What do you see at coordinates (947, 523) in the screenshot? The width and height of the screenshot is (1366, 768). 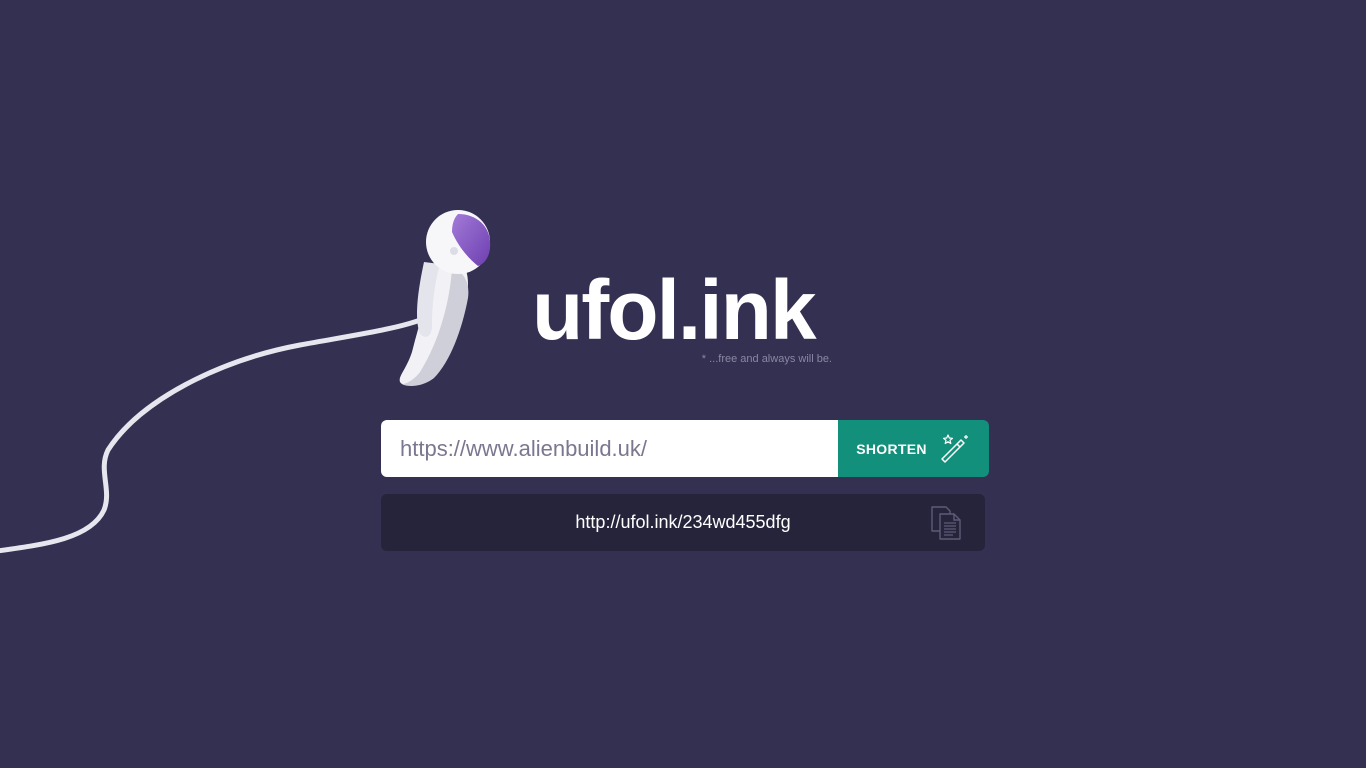 I see `copy-icon` at bounding box center [947, 523].